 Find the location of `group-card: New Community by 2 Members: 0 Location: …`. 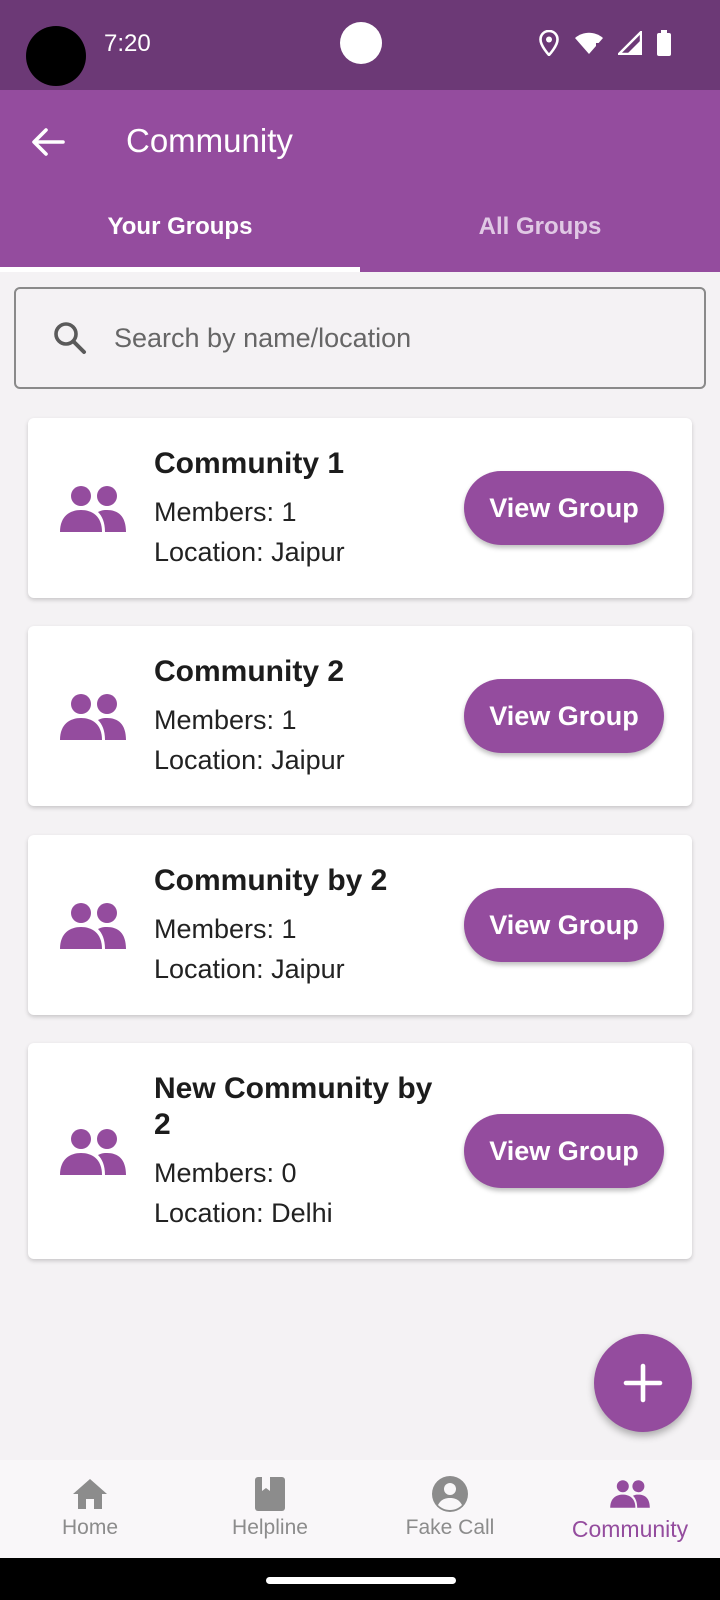

group-card: New Community by 2 Members: 0 Location: … is located at coordinates (360, 1151).